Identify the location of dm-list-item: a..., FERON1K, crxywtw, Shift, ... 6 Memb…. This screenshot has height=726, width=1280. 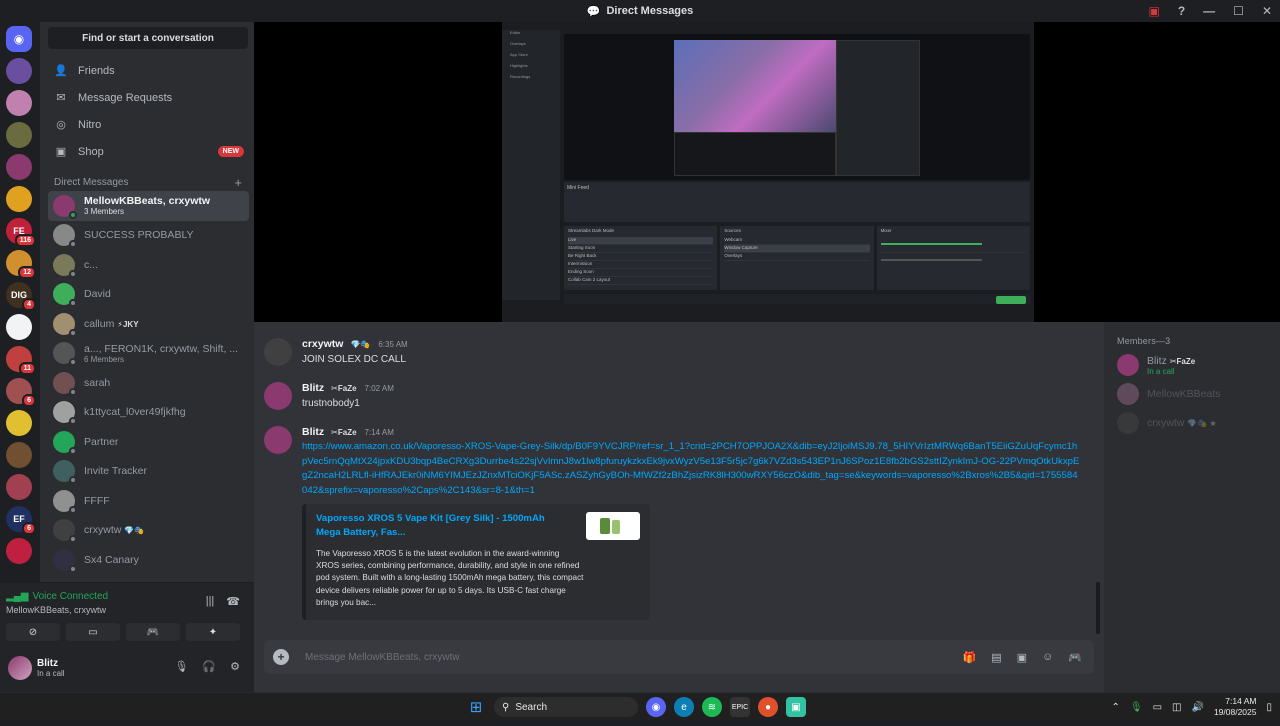
(148, 354).